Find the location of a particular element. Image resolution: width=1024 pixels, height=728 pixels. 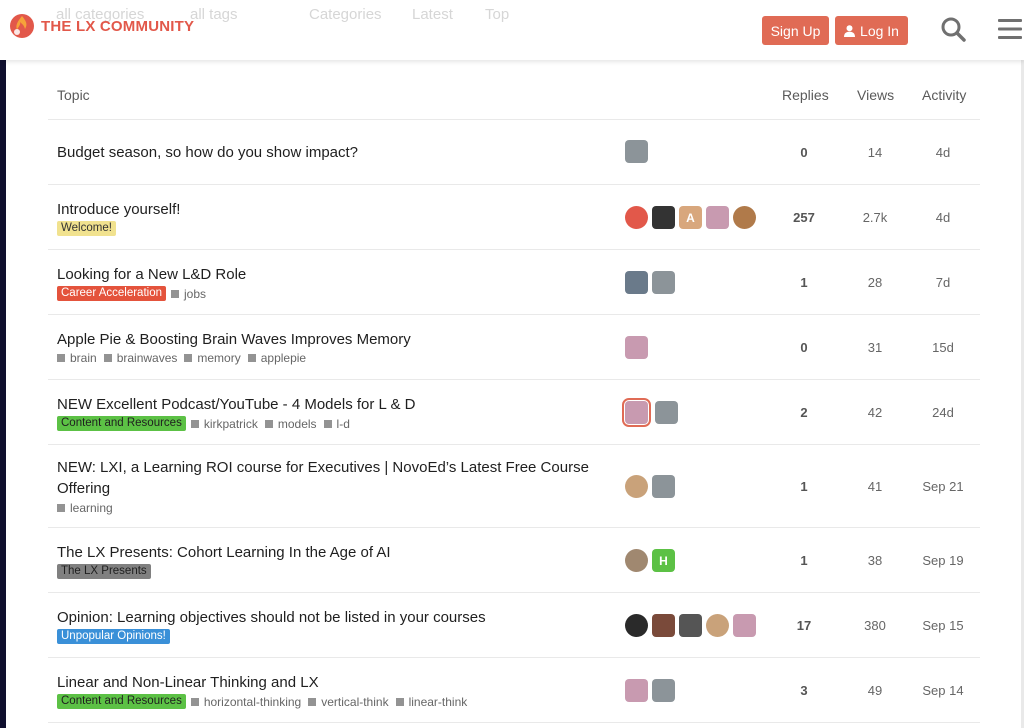

activity-time: Sep 14 is located at coordinates (943, 690).